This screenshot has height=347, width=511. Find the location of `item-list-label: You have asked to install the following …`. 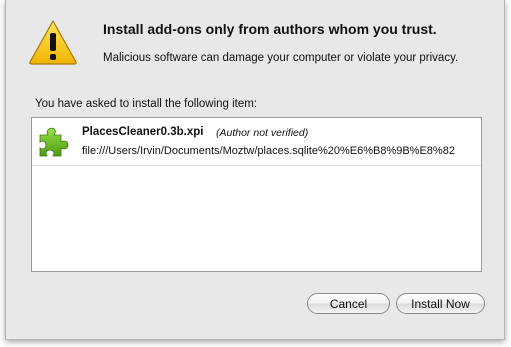

item-list-label: You have asked to install the following … is located at coordinates (146, 104).